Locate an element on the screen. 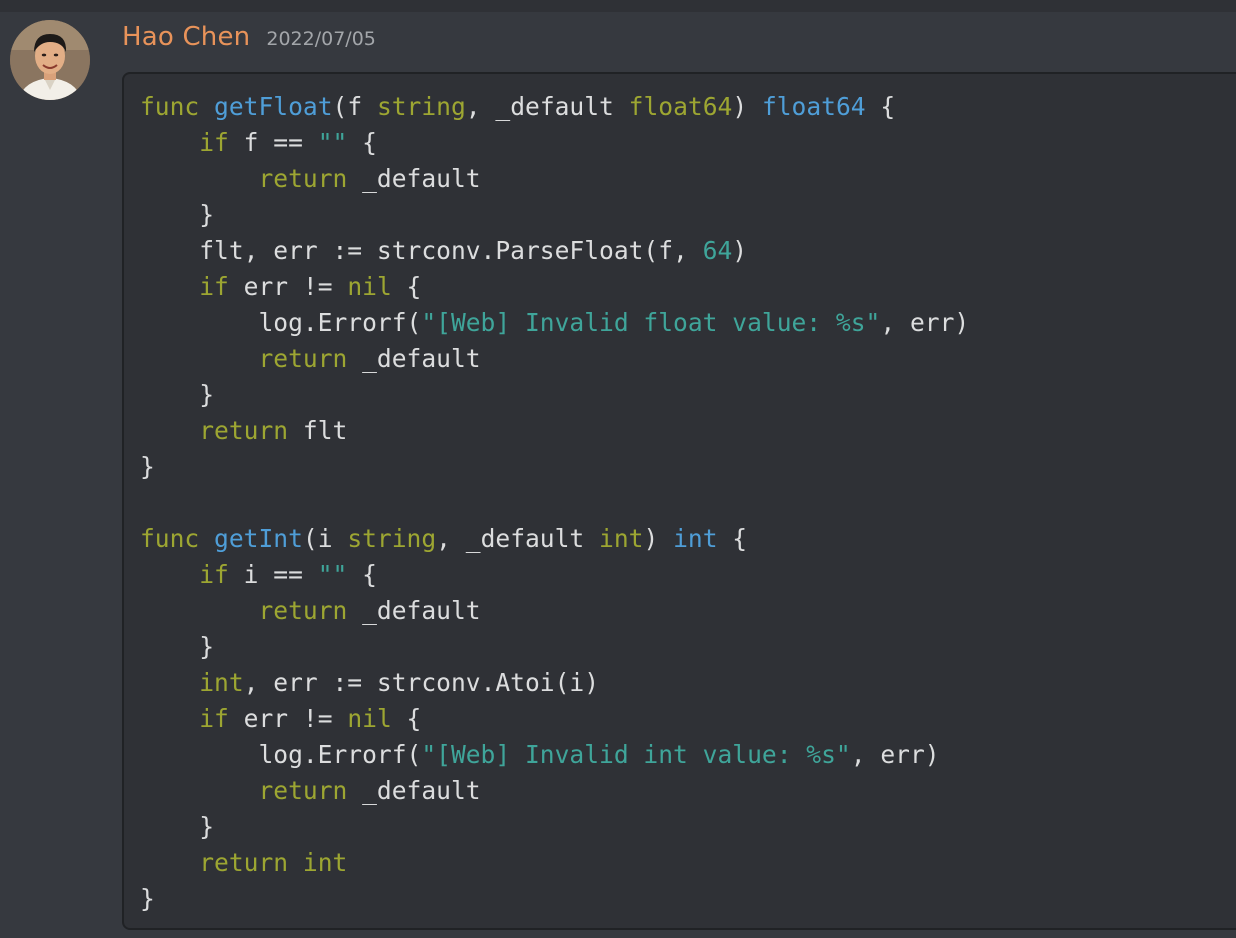 The image size is (1236, 938). code-token: 64 is located at coordinates (717, 250).